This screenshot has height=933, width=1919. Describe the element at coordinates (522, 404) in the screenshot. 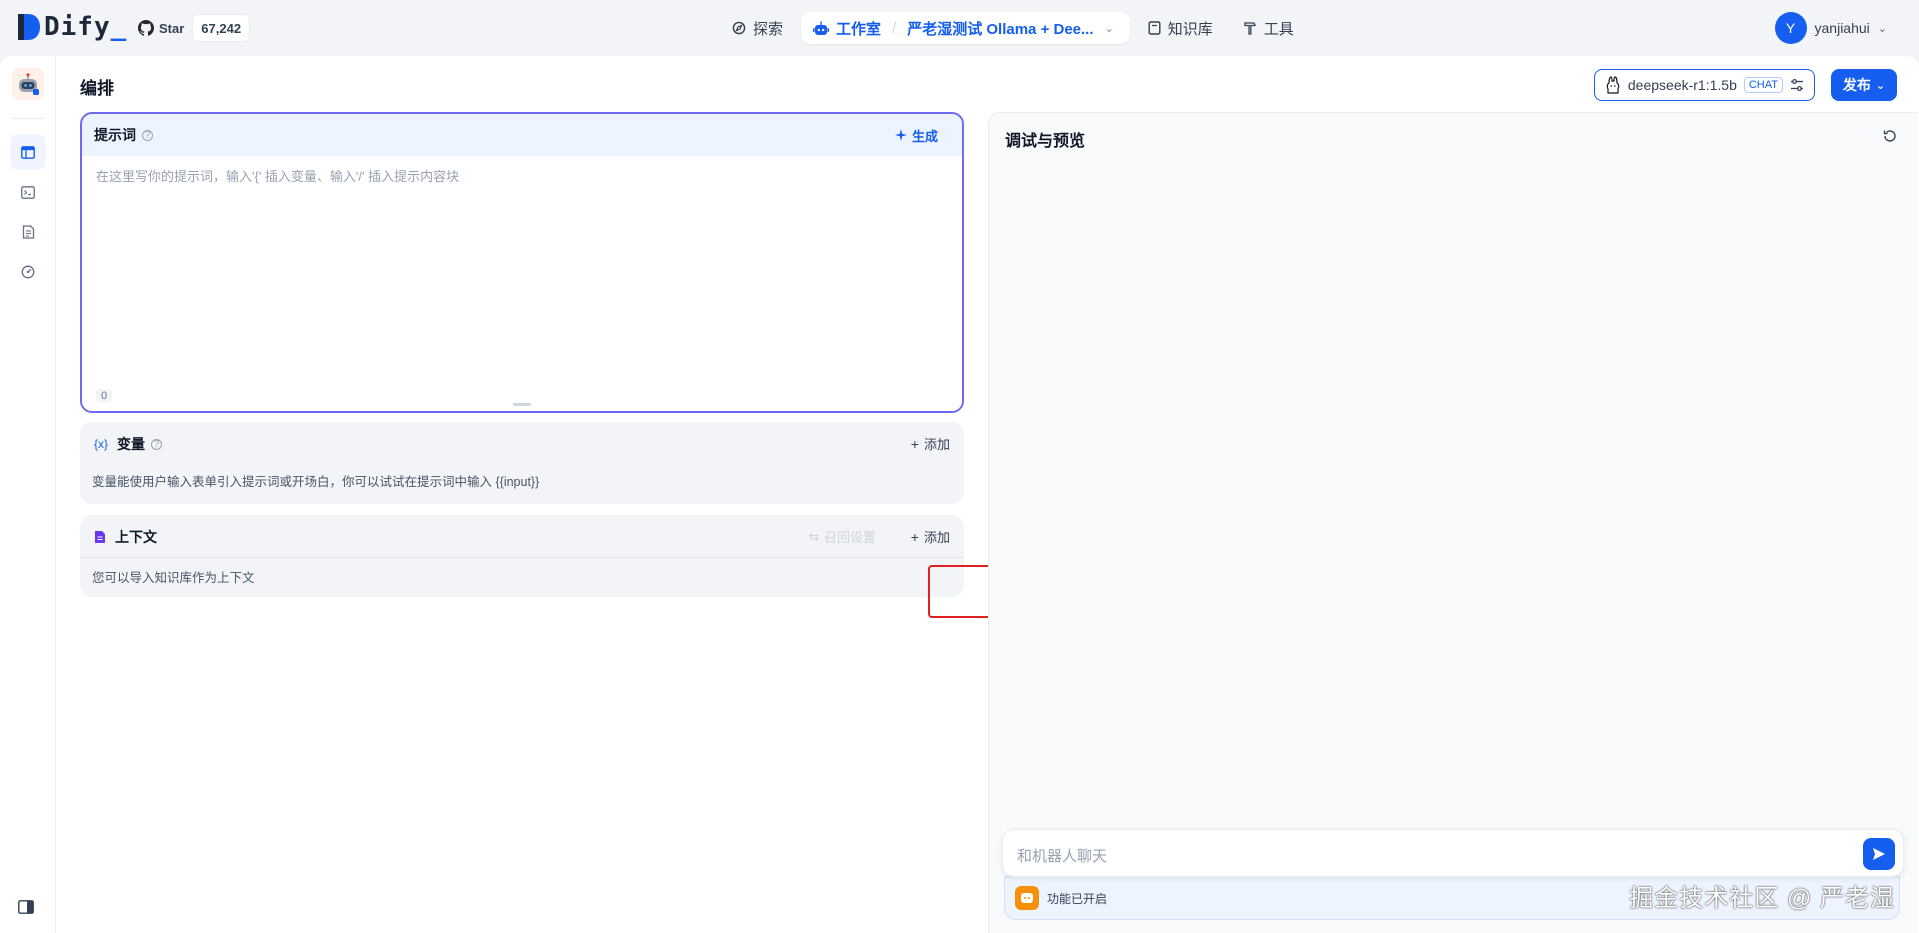

I see `resize-handle` at that location.